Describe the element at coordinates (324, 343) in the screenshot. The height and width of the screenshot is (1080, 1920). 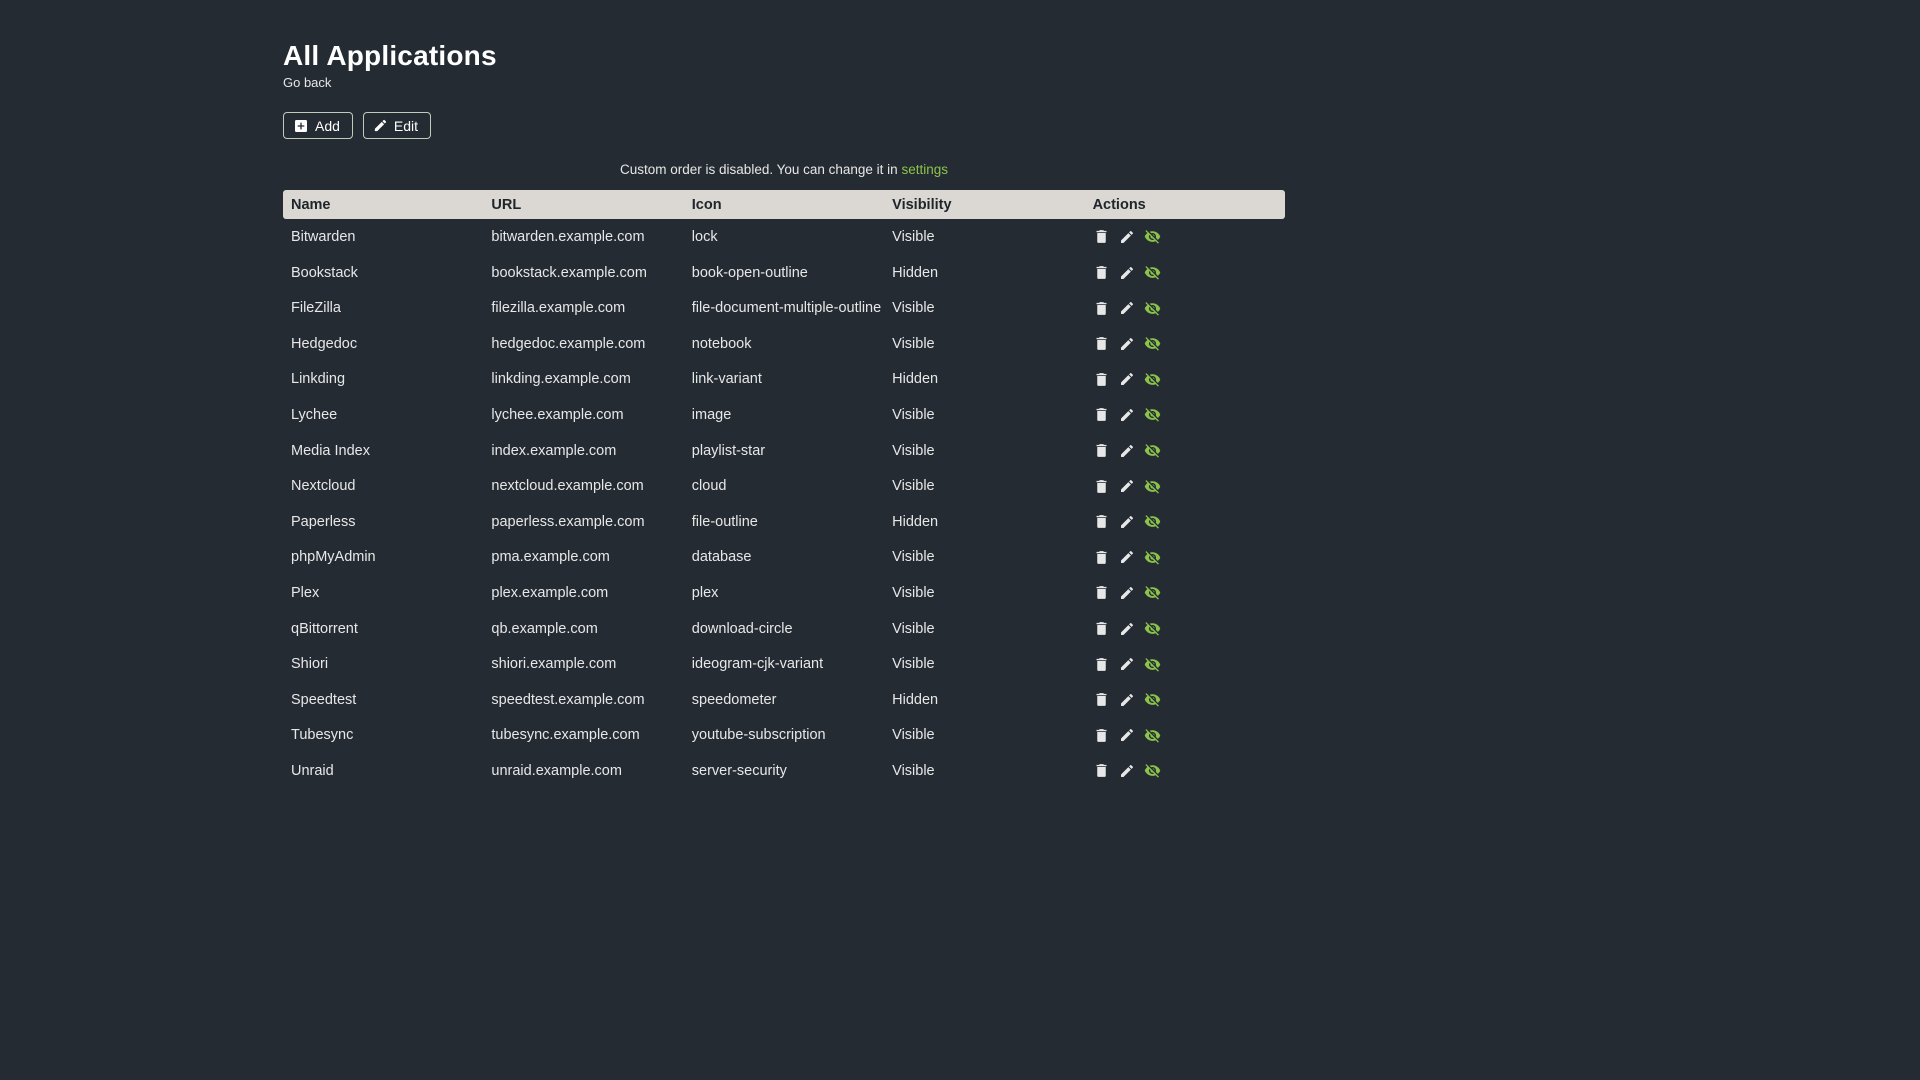
I see `app-name: Hedgedoc` at that location.